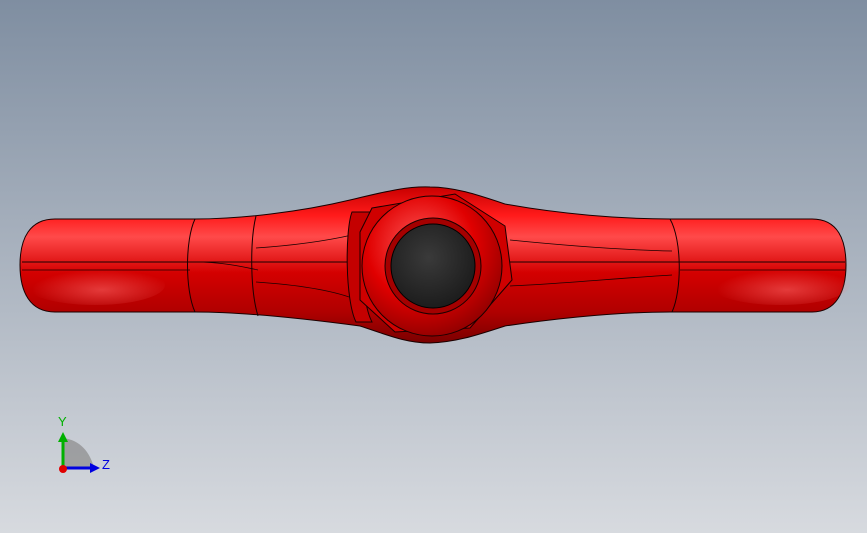 The width and height of the screenshot is (867, 533). What do you see at coordinates (63, 469) in the screenshot?
I see `triad-x-axis` at bounding box center [63, 469].